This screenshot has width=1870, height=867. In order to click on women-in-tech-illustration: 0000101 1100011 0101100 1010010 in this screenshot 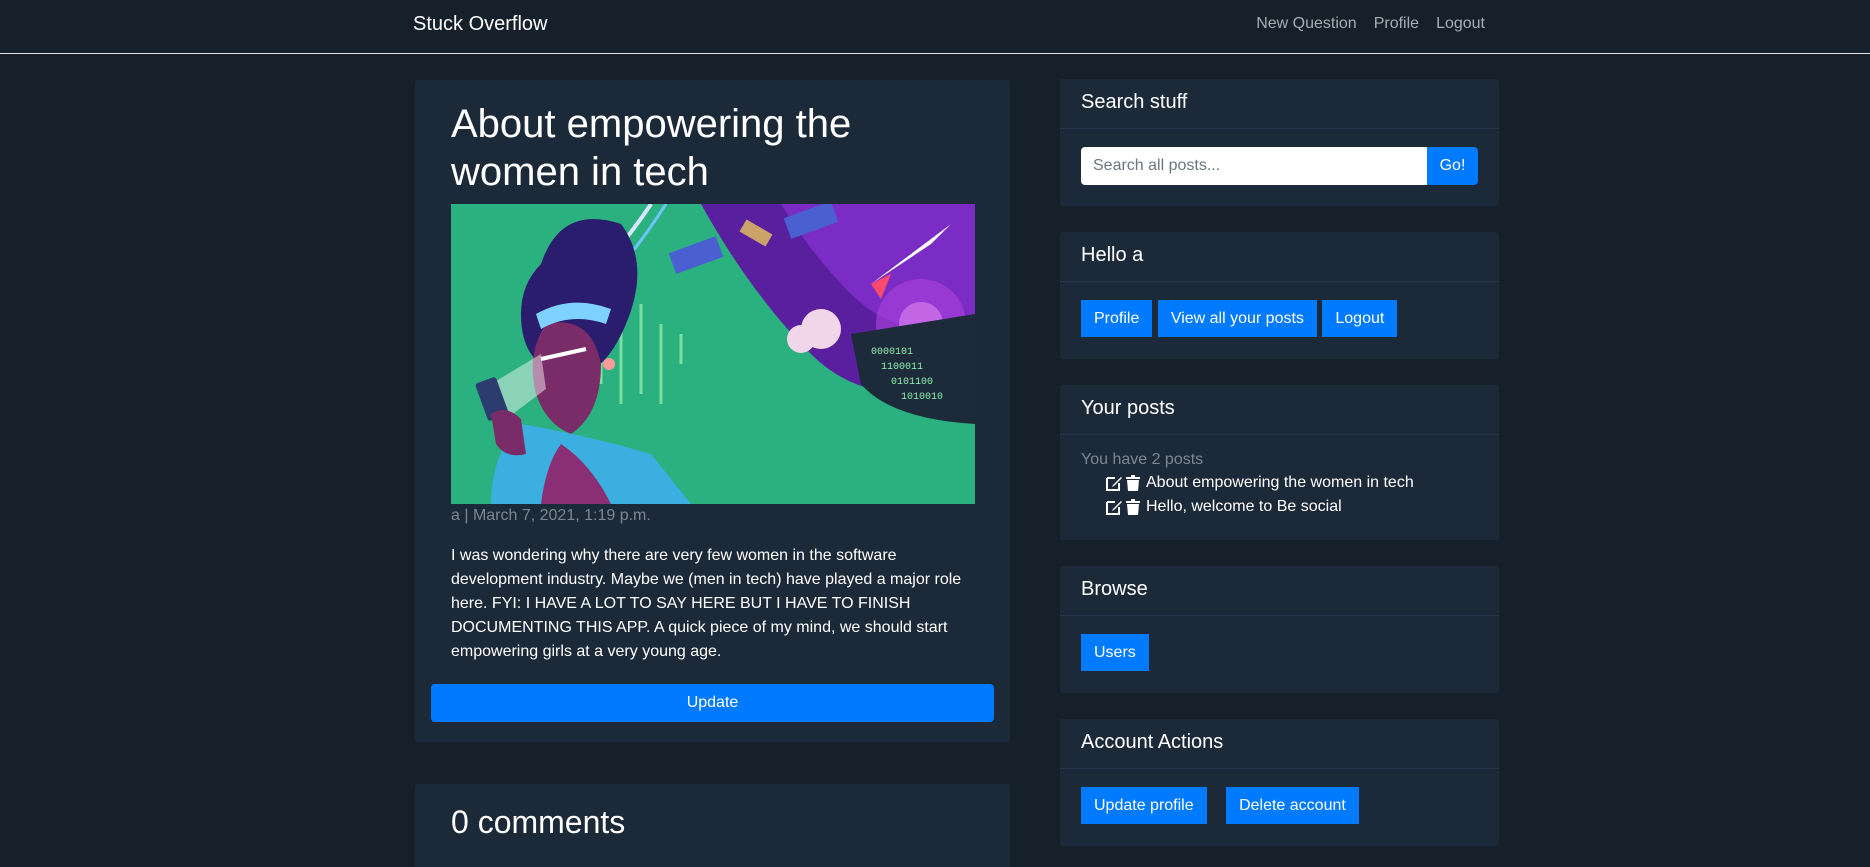, I will do `click(713, 354)`.